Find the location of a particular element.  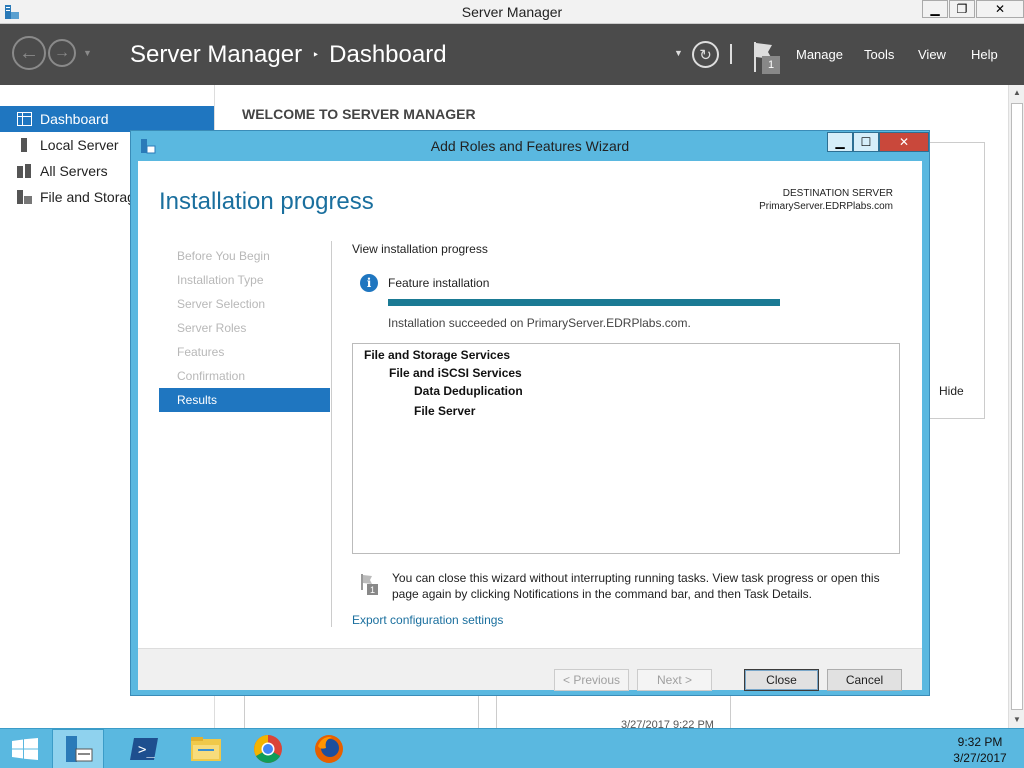

wizard-titlebar: Add Roles and Features Wizard ▁ ☐ ✕ is located at coordinates (530, 146).